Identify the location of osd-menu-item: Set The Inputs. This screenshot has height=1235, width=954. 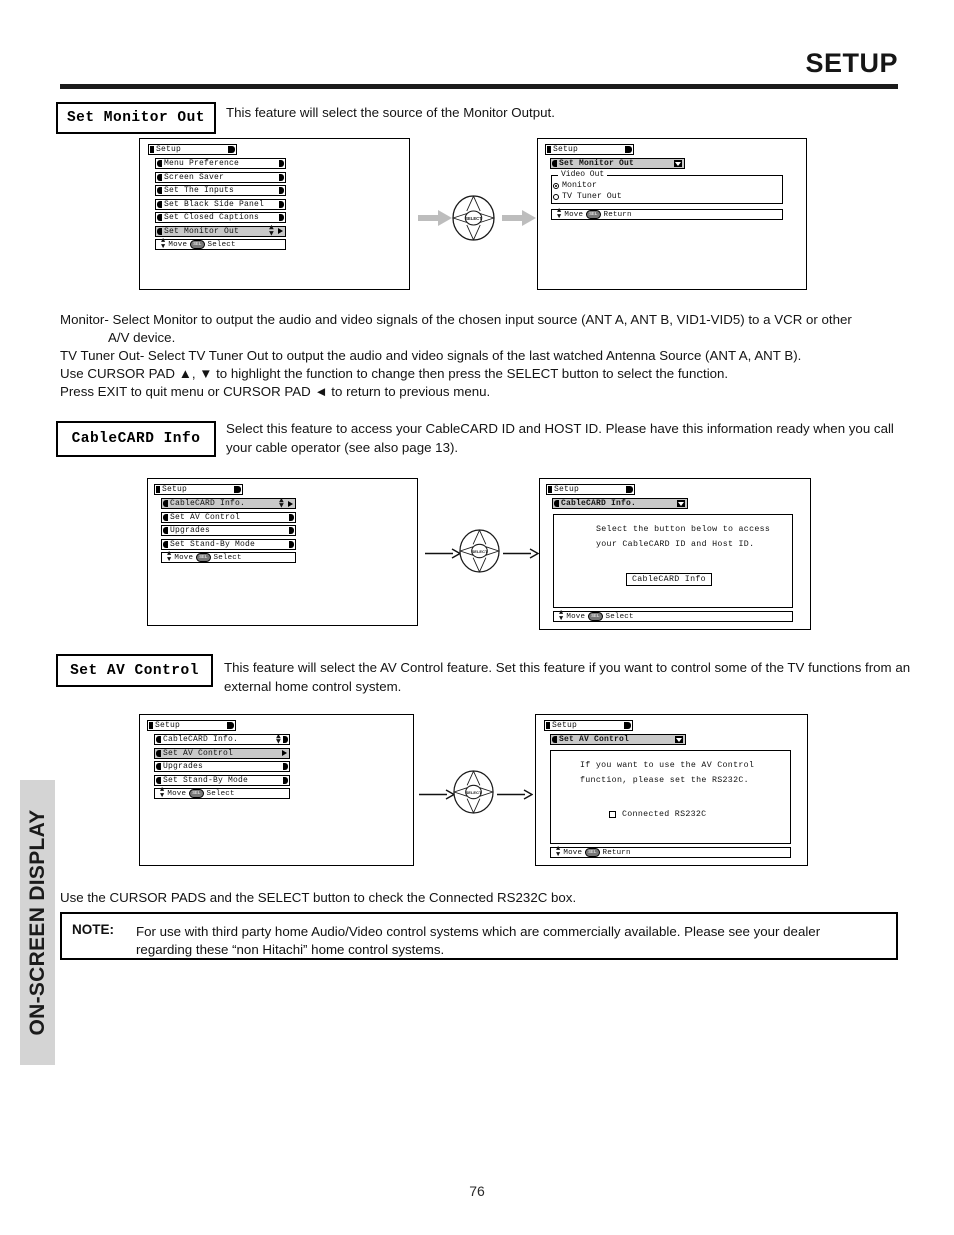
(220, 190).